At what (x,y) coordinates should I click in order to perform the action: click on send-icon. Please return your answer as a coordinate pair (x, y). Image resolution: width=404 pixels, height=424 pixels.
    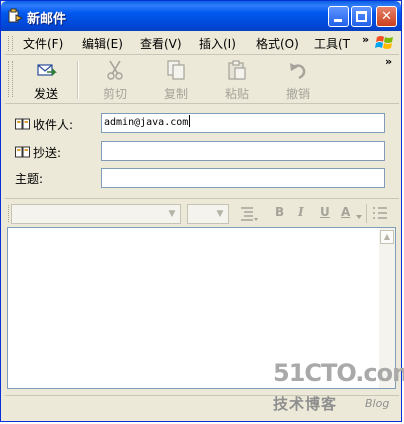
    Looking at the image, I should click on (47, 70).